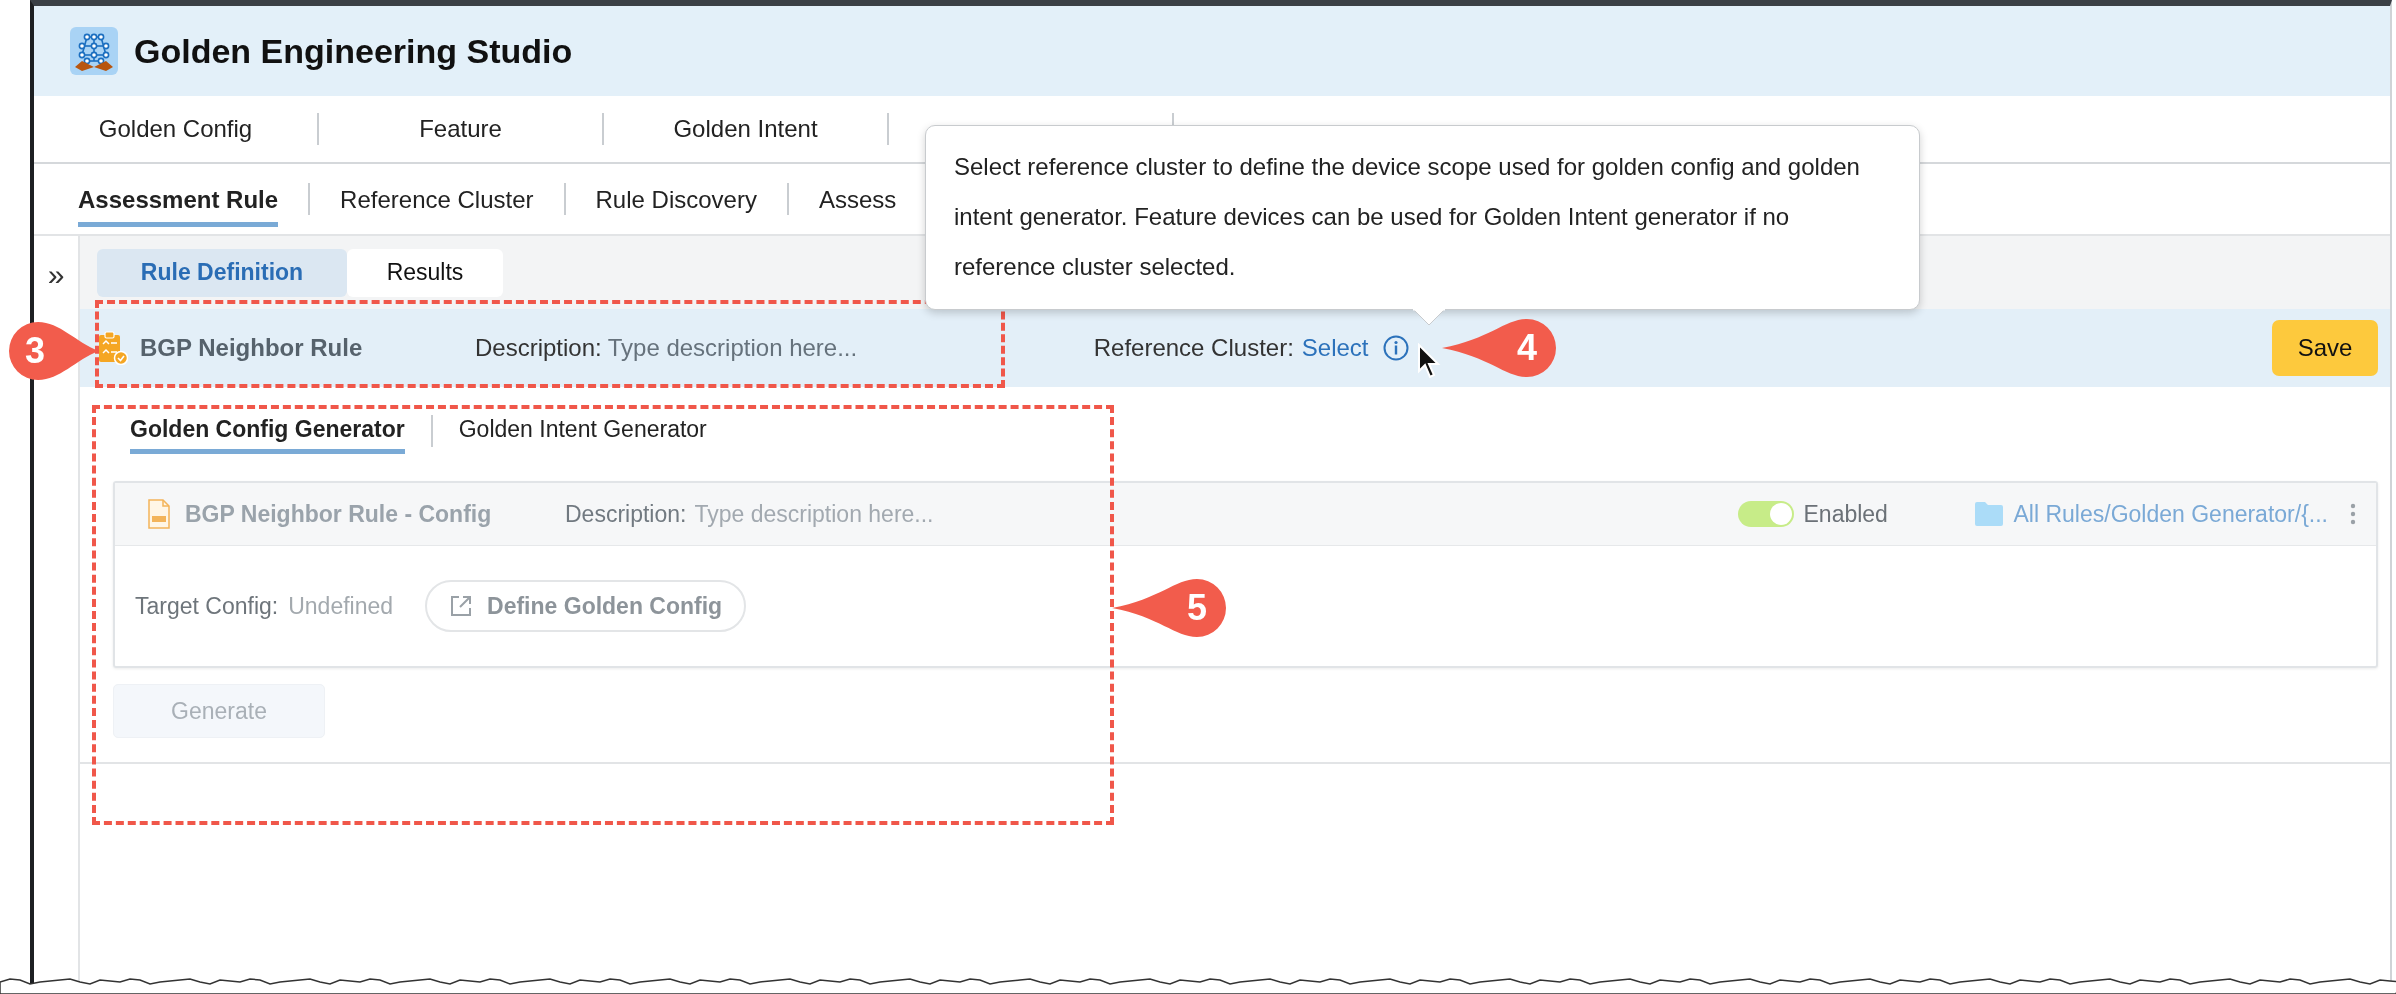 This screenshot has height=994, width=2396. I want to click on logo-icon, so click(94, 51).